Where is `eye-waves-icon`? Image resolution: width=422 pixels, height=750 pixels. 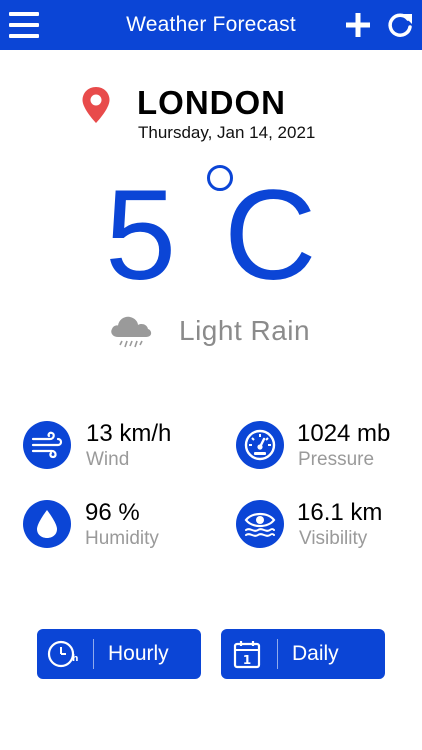 eye-waves-icon is located at coordinates (260, 524).